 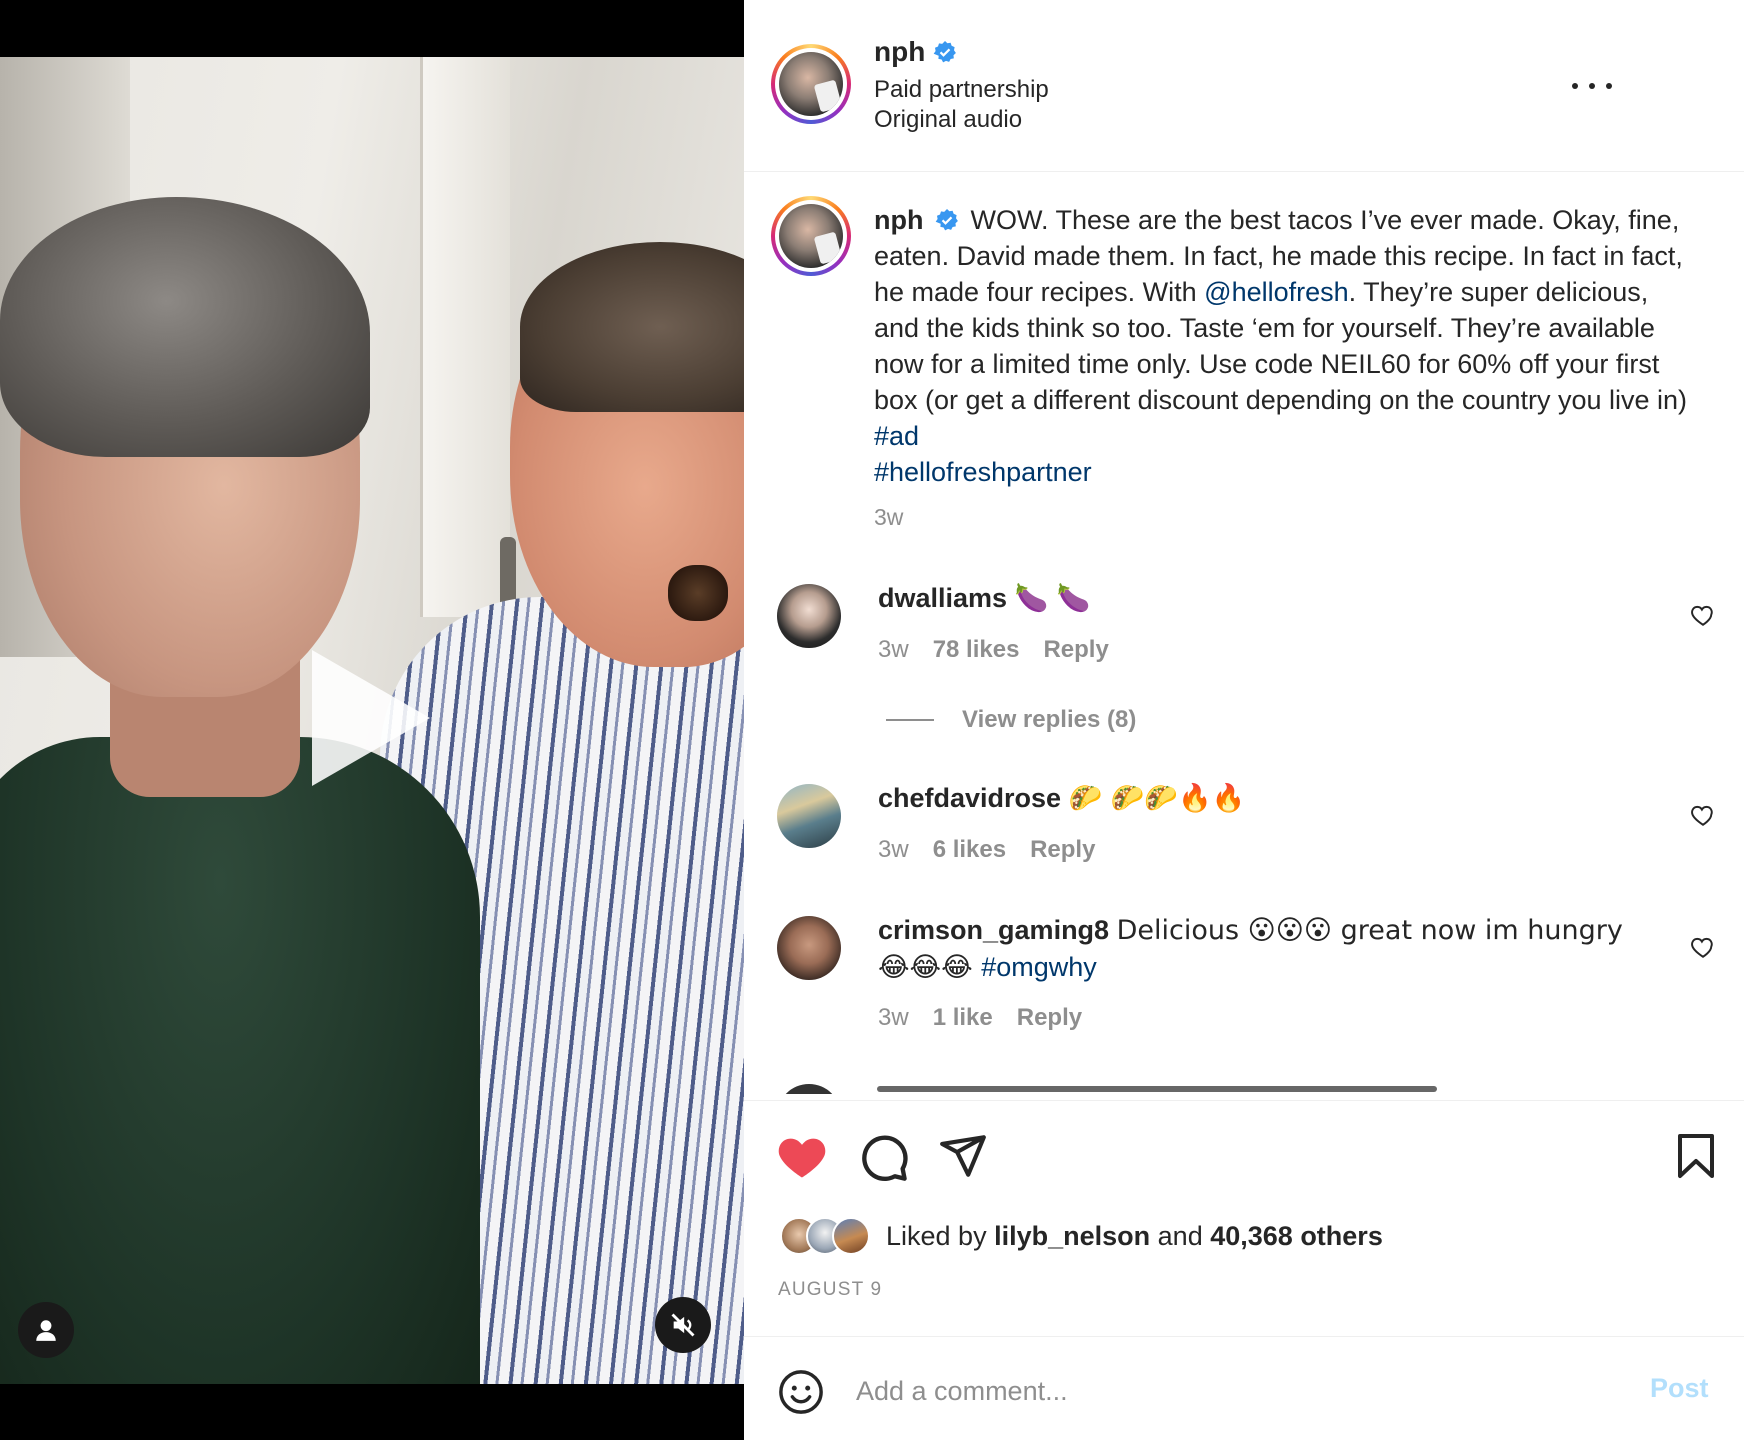 What do you see at coordinates (851, 1236) in the screenshot?
I see `liker-avatar` at bounding box center [851, 1236].